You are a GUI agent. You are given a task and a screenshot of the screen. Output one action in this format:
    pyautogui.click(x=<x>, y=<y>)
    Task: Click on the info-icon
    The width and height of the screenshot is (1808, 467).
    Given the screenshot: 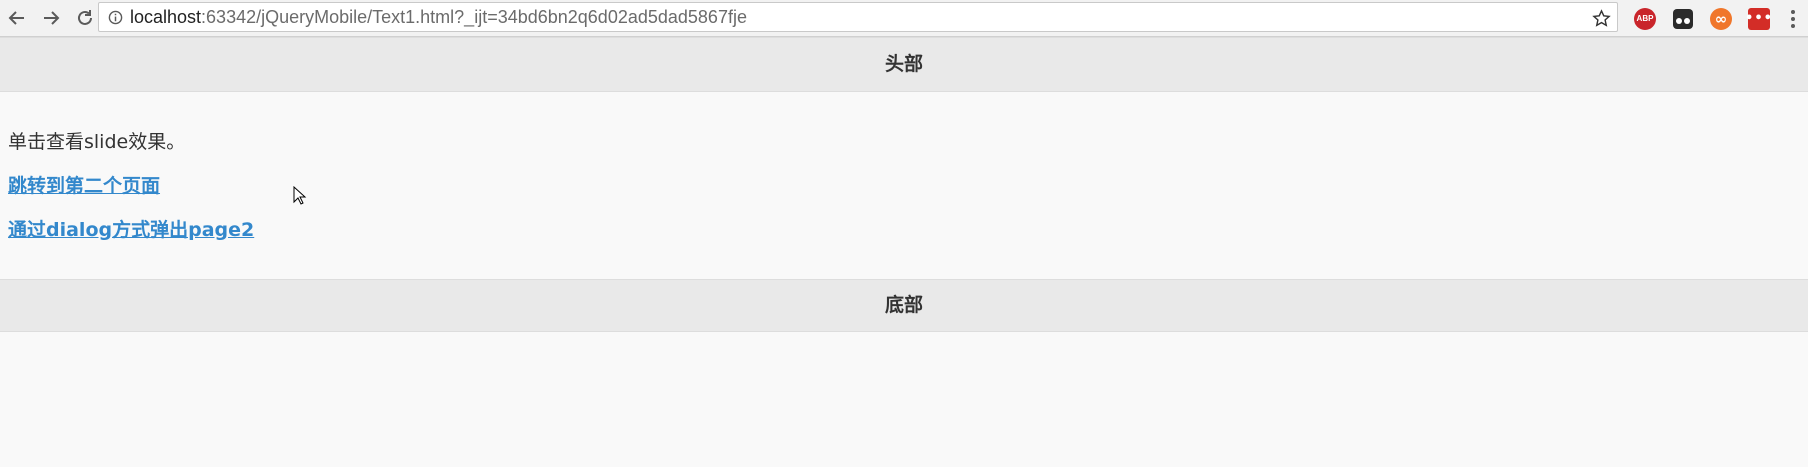 What is the action you would take?
    pyautogui.click(x=115, y=17)
    